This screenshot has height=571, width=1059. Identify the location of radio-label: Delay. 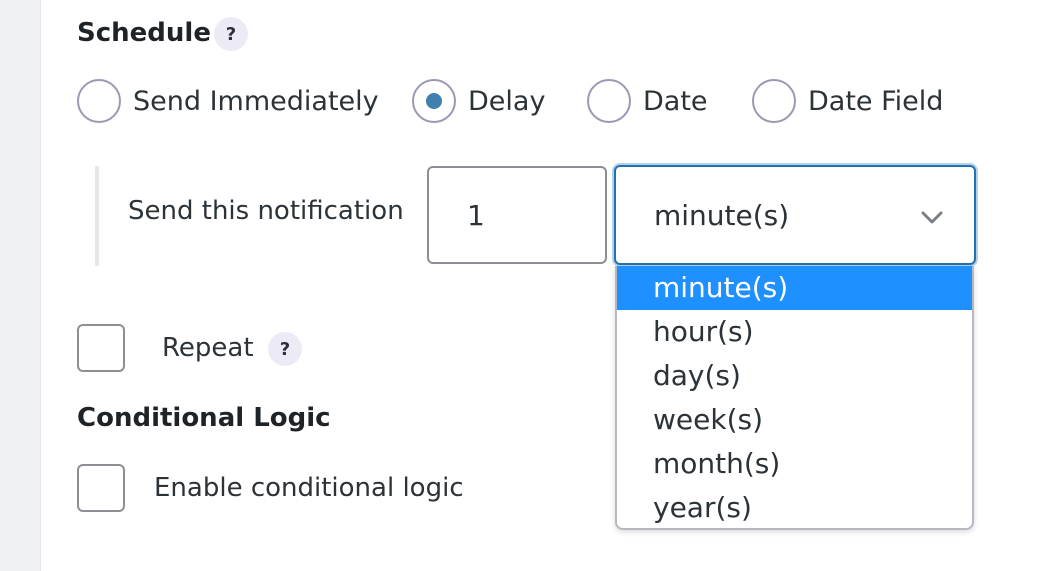
(507, 101).